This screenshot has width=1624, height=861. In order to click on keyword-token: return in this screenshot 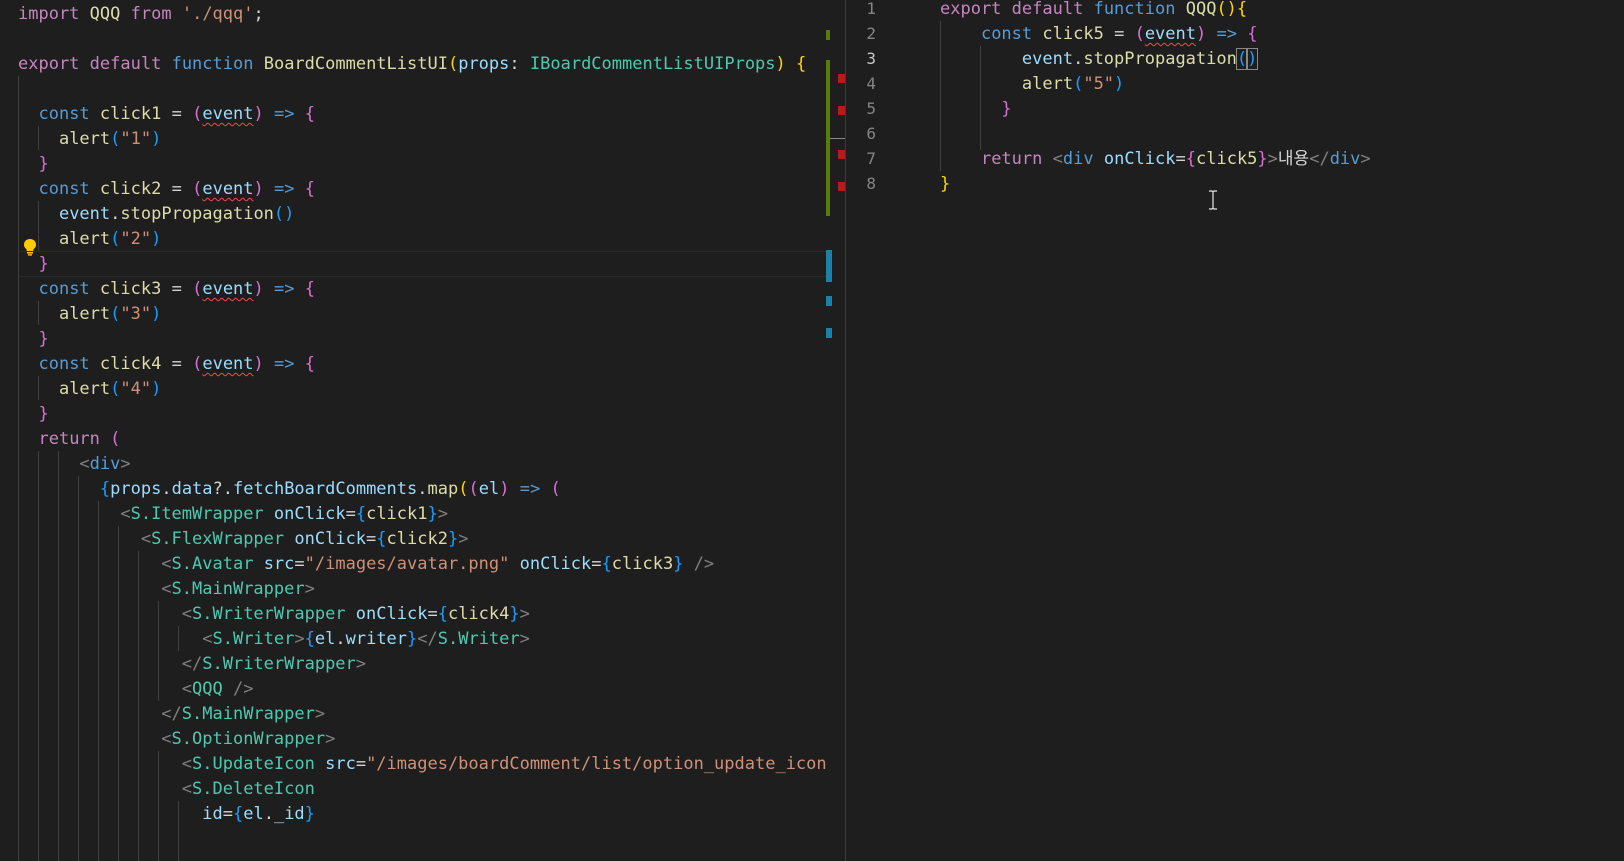, I will do `click(69, 439)`.